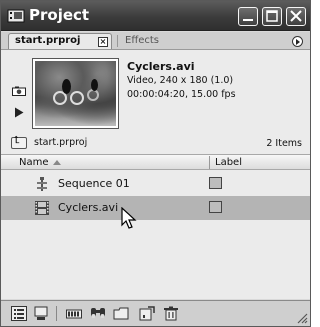 This screenshot has height=327, width=320. I want to click on clip-info: Video, 240 x 180 (1.0), so click(180, 80).